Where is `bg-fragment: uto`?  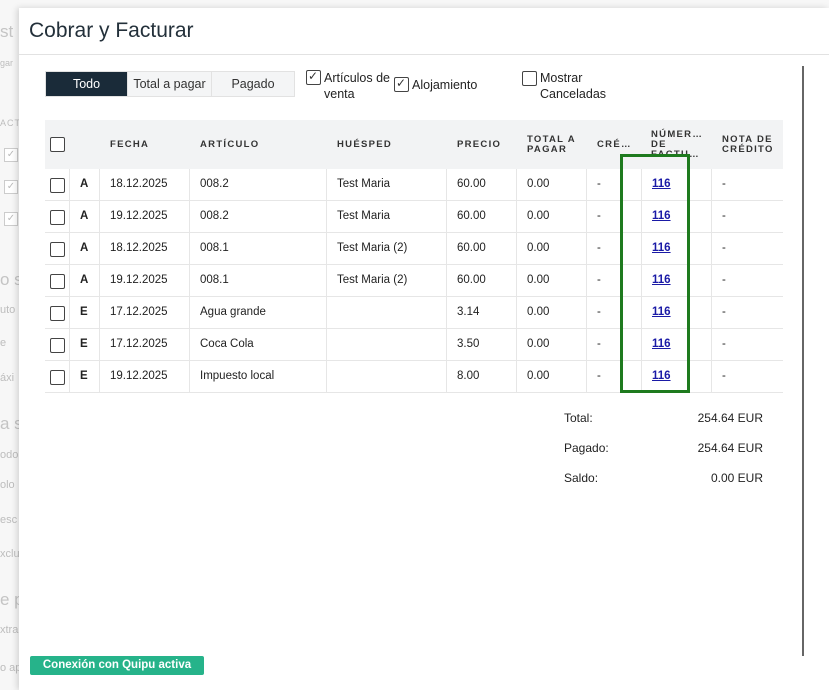
bg-fragment: uto is located at coordinates (8, 310).